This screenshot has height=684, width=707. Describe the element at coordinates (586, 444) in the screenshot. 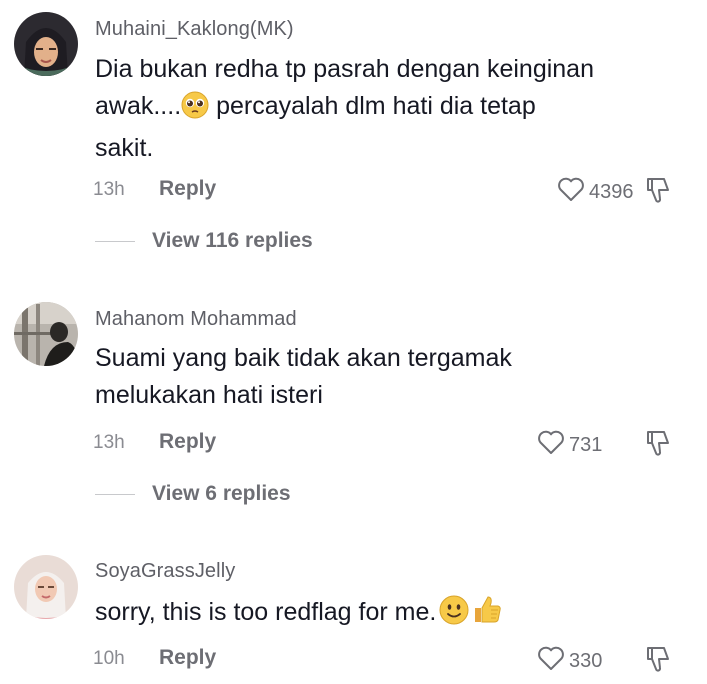

I see `like-count: 731` at that location.